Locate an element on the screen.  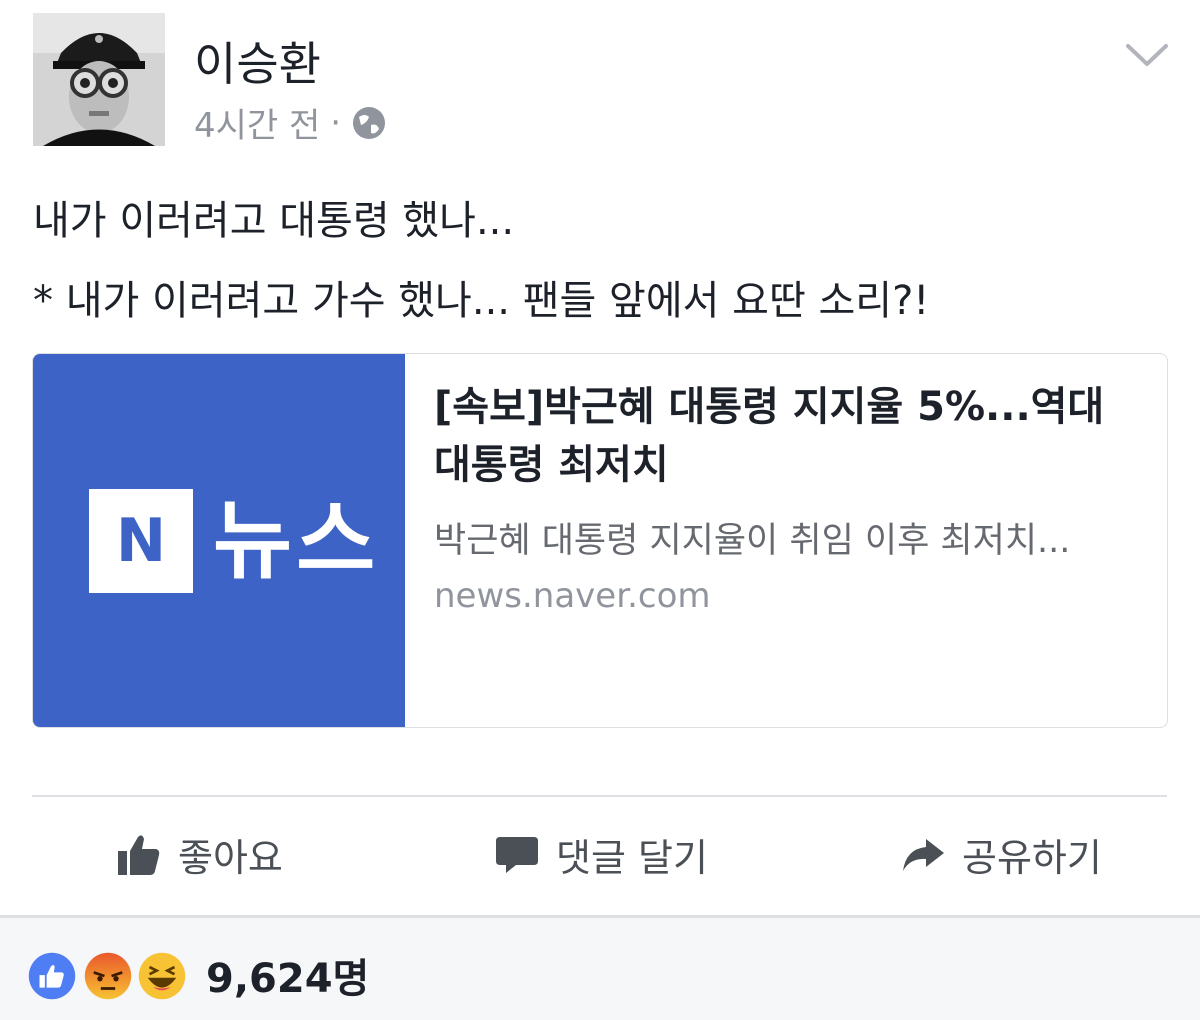
comment-label: 댓글 달기 is located at coordinates (632, 857).